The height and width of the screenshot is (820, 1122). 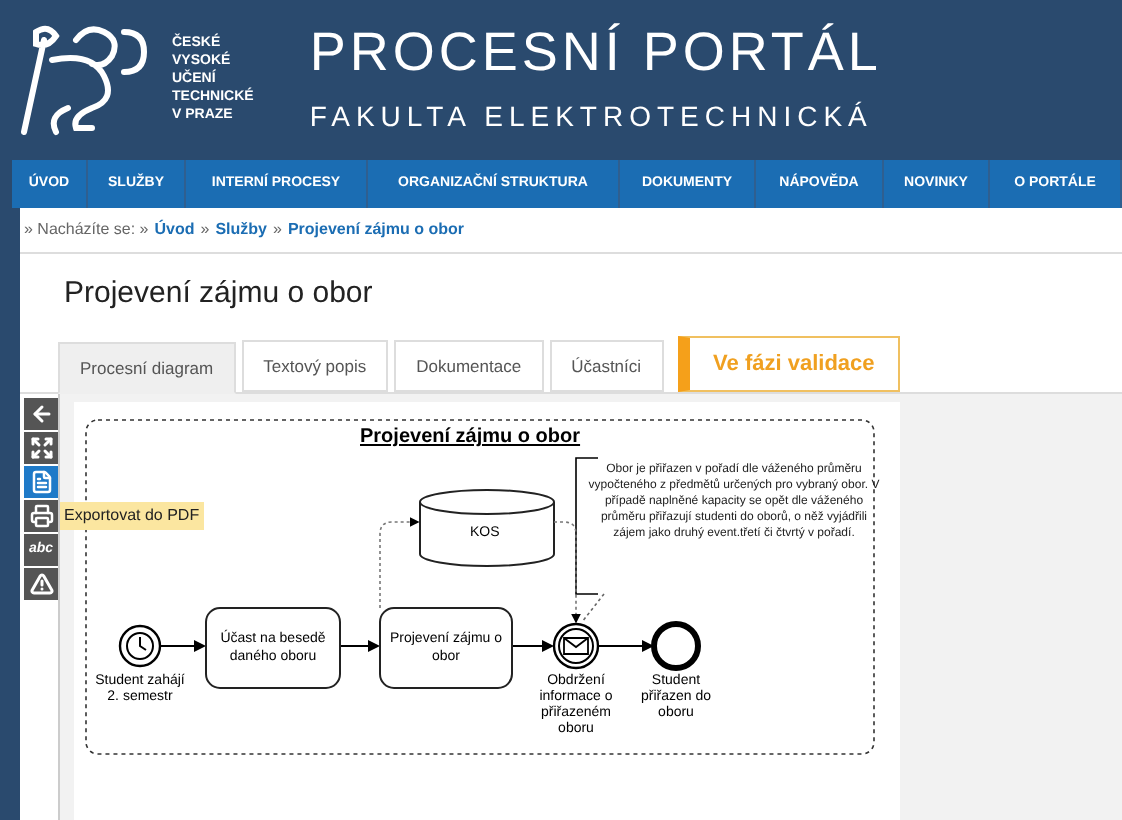 I want to click on faculty-subtitle: FAKULTA ELEKTROTECHNICKÁ, so click(x=592, y=116).